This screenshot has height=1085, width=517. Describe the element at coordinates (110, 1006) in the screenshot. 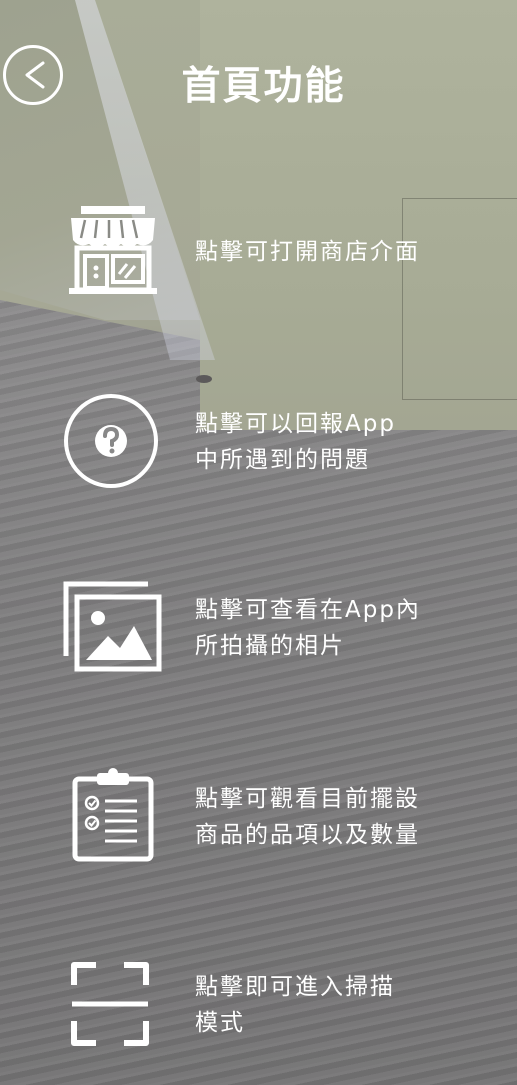

I see `scan-frame-icon` at that location.